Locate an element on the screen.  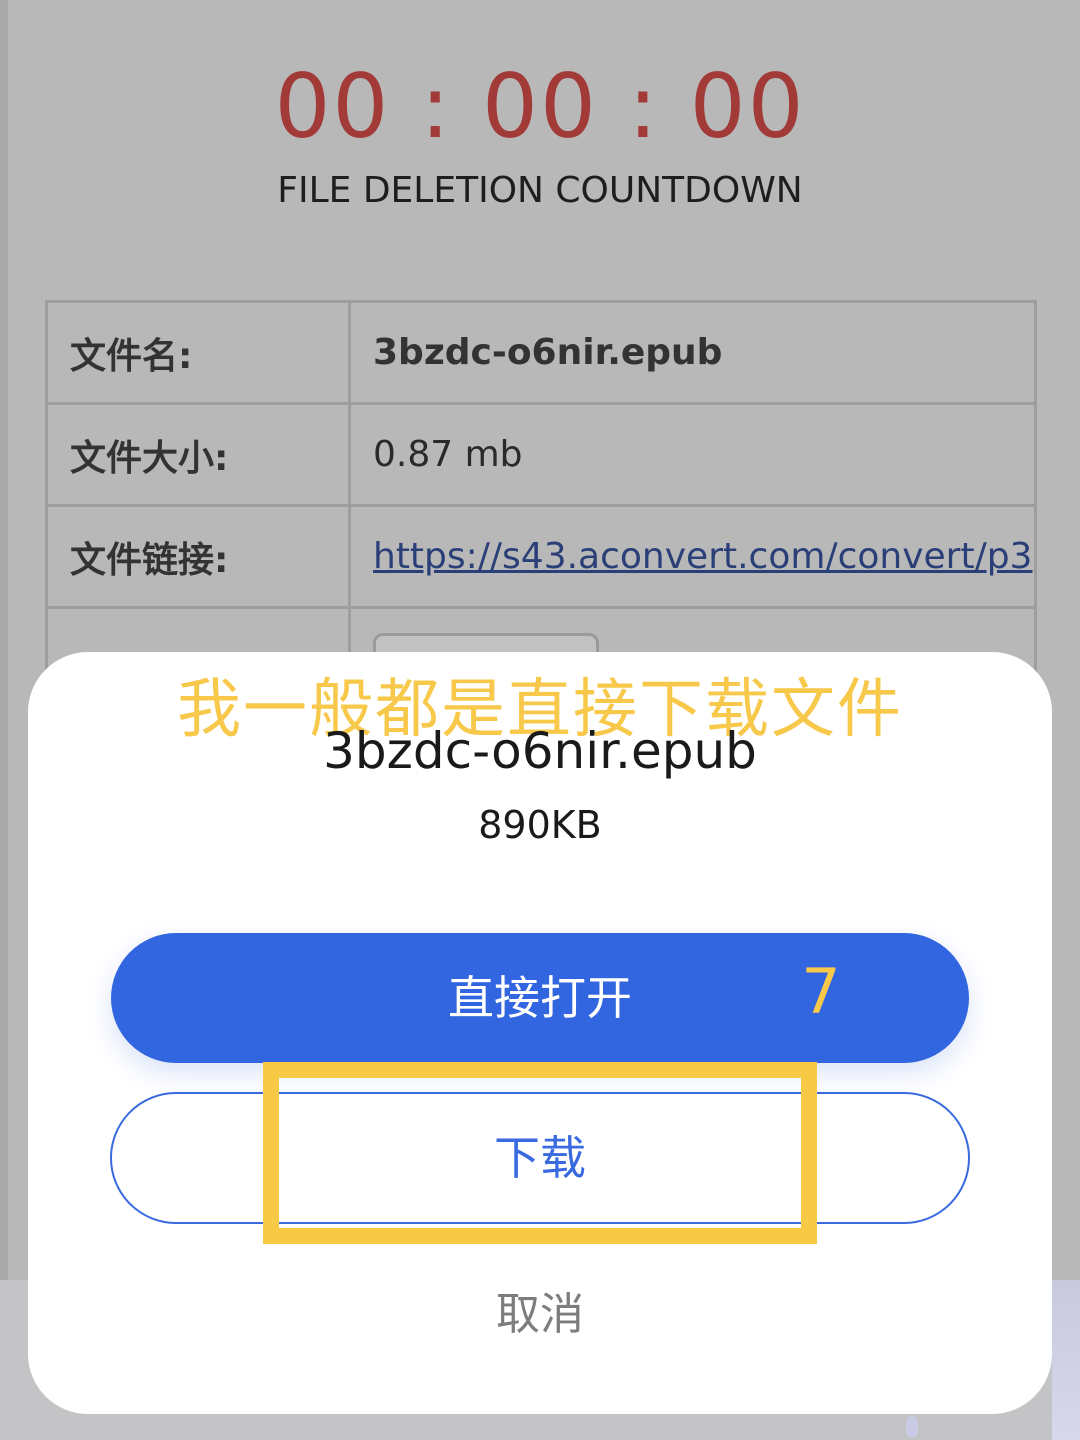
peek-content is located at coordinates (1066, 1360).